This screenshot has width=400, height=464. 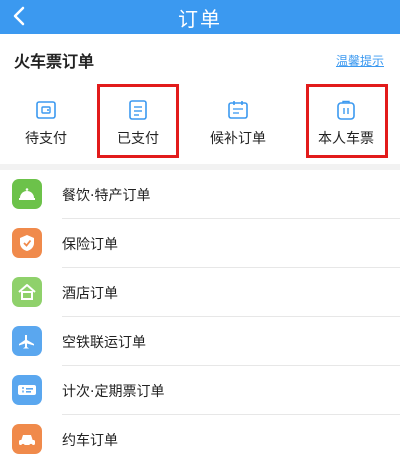 I want to click on list-item-label: 酒店订单, so click(x=90, y=294).